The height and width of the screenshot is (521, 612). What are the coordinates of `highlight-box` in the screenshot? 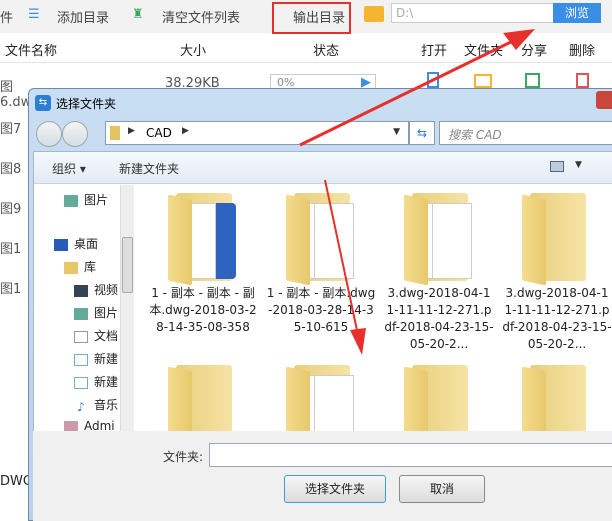 It's located at (311, 18).